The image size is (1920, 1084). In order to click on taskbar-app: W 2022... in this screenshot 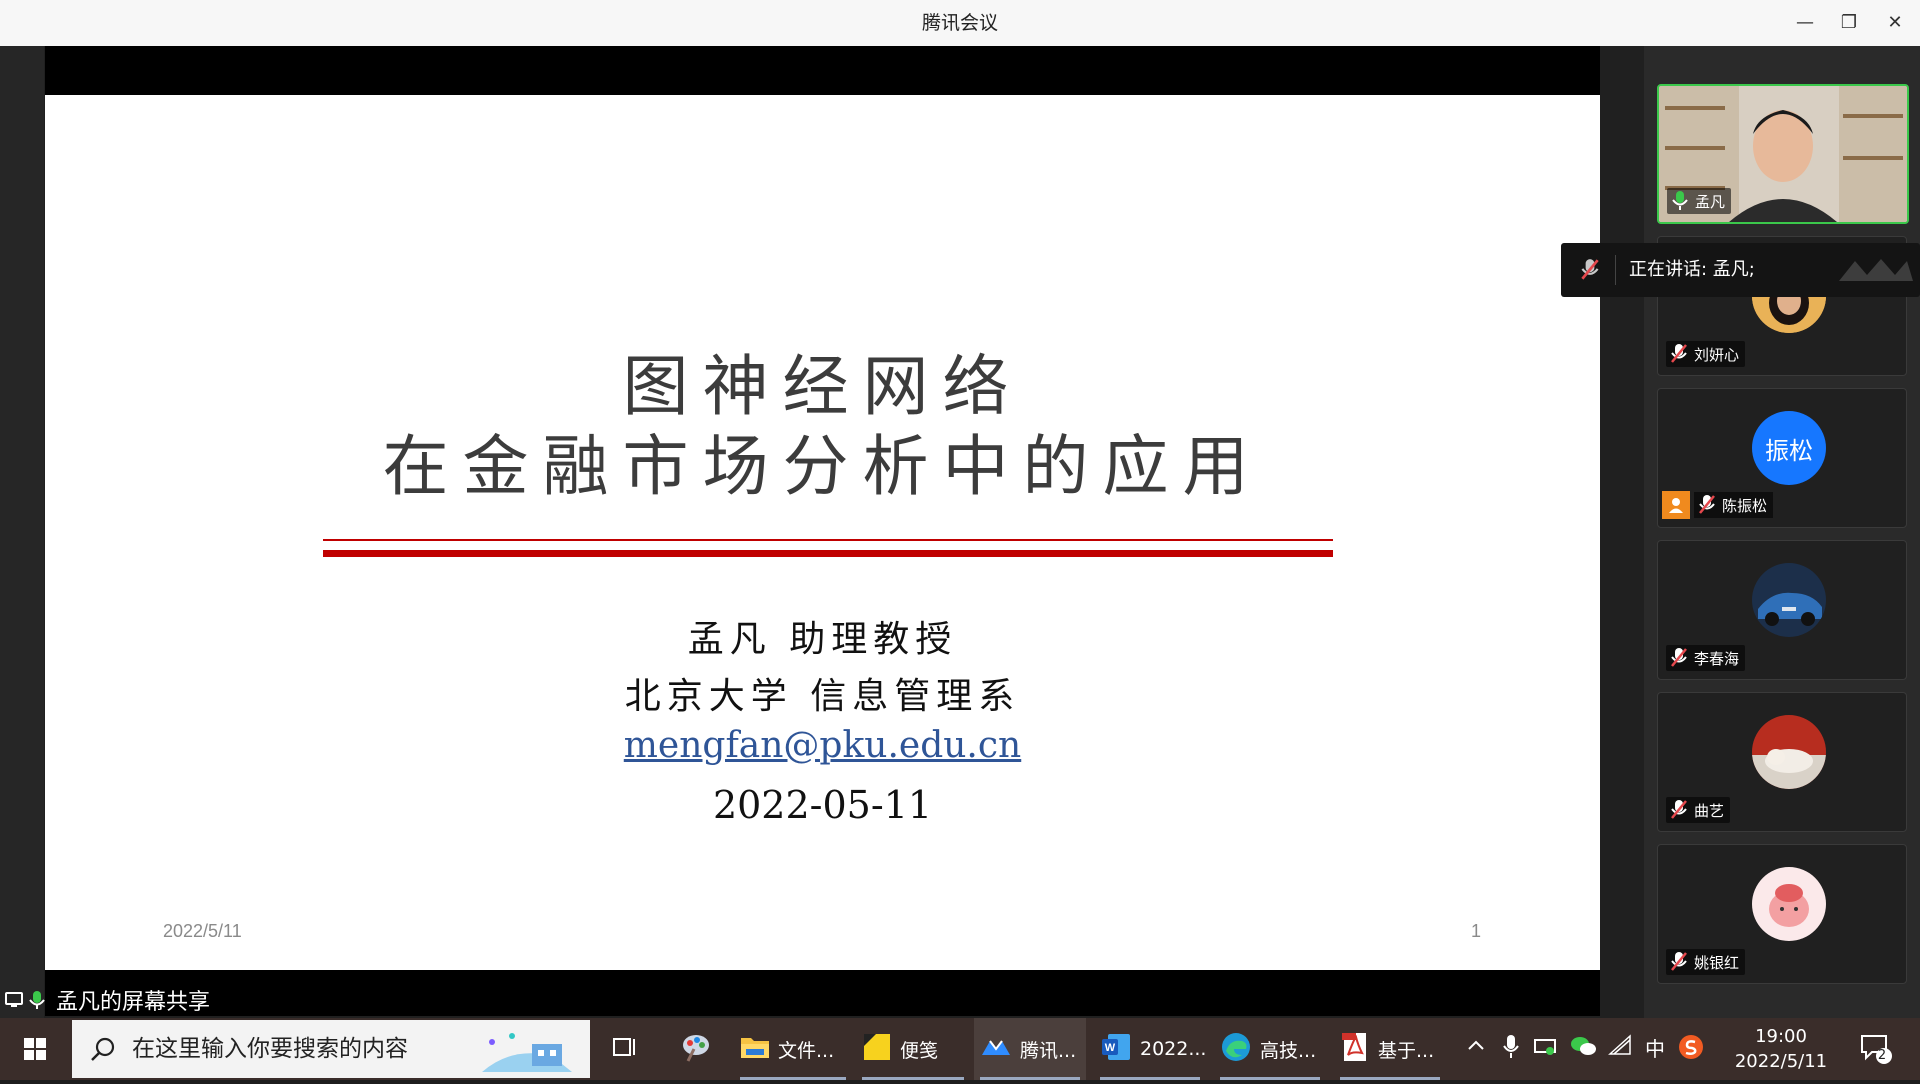, I will do `click(1150, 1049)`.